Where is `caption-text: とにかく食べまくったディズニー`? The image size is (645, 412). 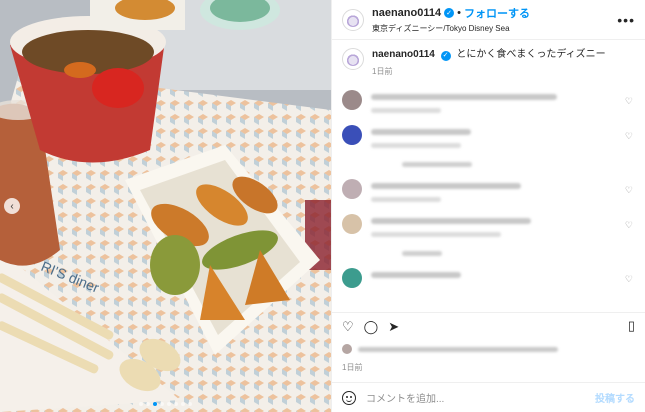
caption-text: とにかく食べまくったディズニー is located at coordinates (531, 54).